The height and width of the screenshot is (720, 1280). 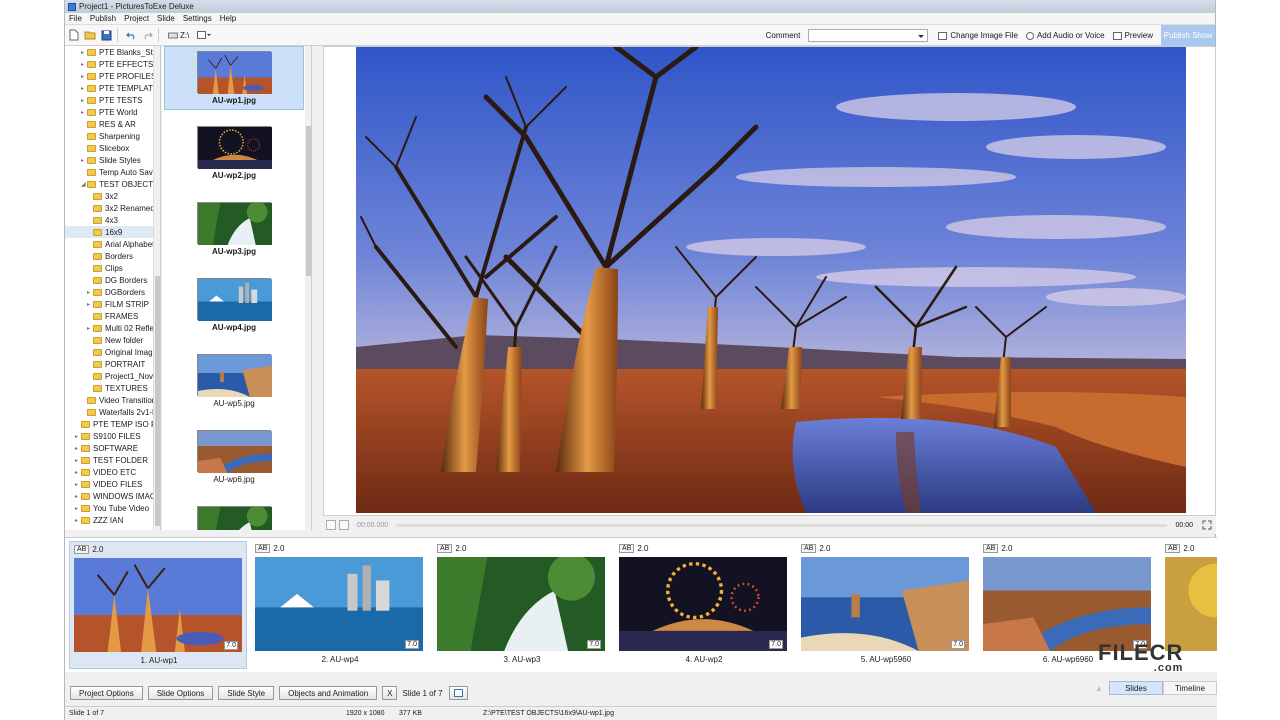 I want to click on save-icon, so click(x=106, y=35).